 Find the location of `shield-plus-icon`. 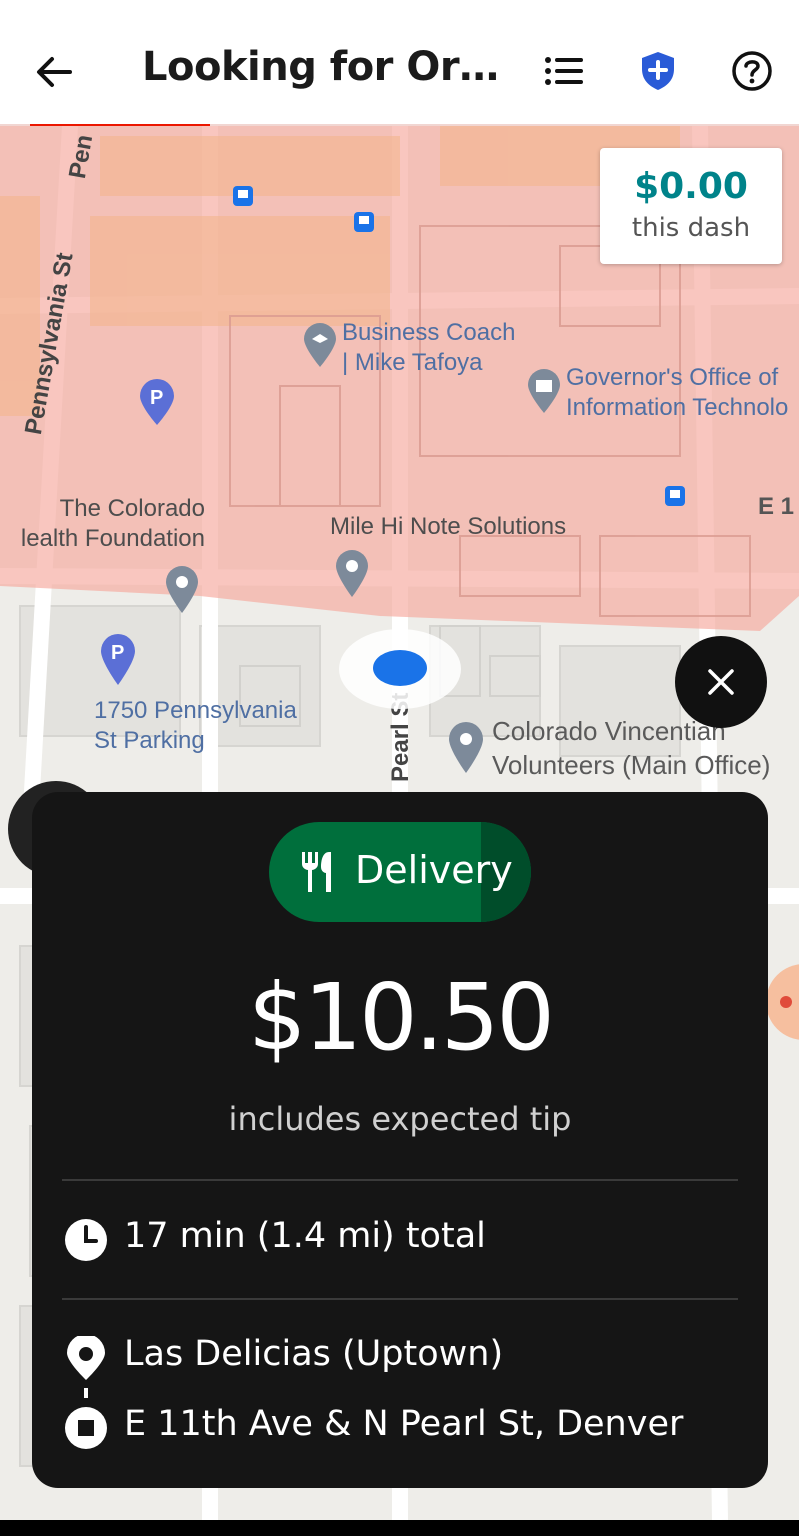

shield-plus-icon is located at coordinates (658, 71).